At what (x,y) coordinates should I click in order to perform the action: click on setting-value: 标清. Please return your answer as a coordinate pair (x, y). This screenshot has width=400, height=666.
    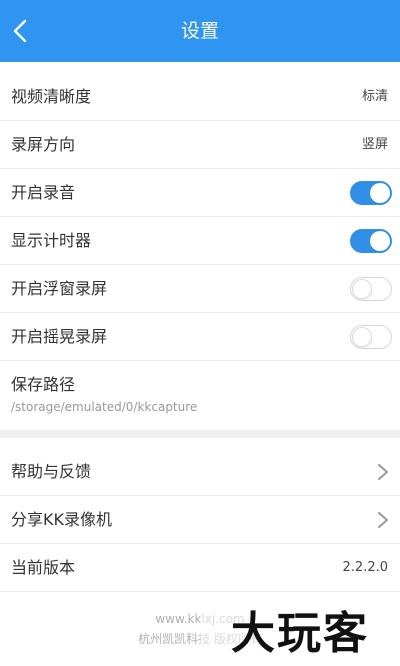
    Looking at the image, I should click on (374, 96).